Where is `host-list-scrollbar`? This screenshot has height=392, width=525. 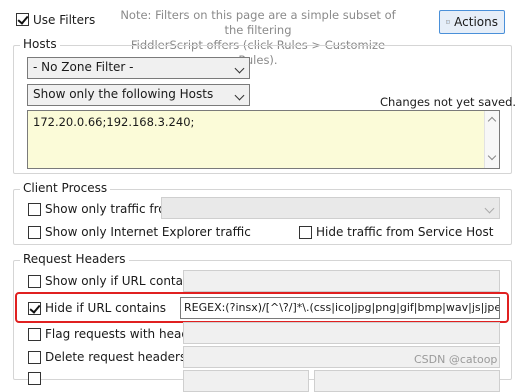 host-list-scrollbar is located at coordinates (491, 139).